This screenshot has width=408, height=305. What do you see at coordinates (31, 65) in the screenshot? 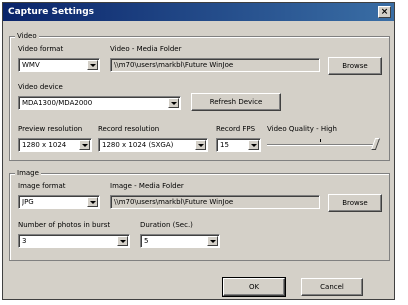
I see `video-format-value: WMV` at bounding box center [31, 65].